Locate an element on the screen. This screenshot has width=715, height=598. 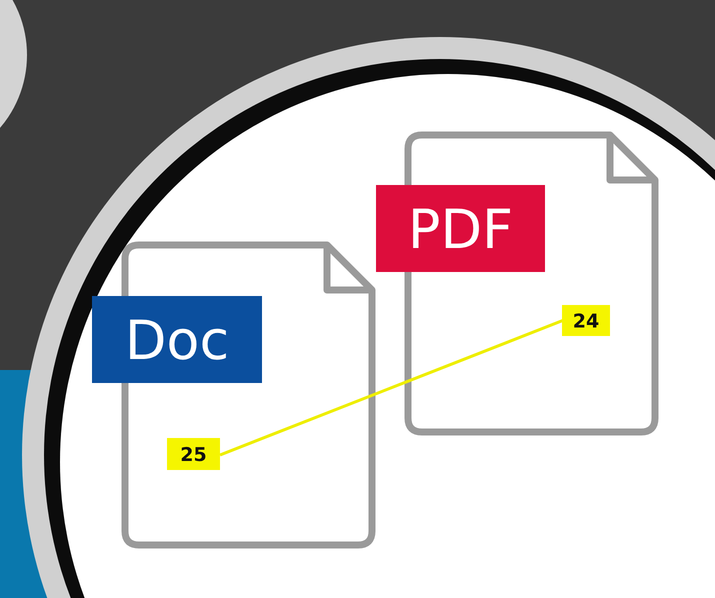
file-type-label: Doc is located at coordinates (177, 340).